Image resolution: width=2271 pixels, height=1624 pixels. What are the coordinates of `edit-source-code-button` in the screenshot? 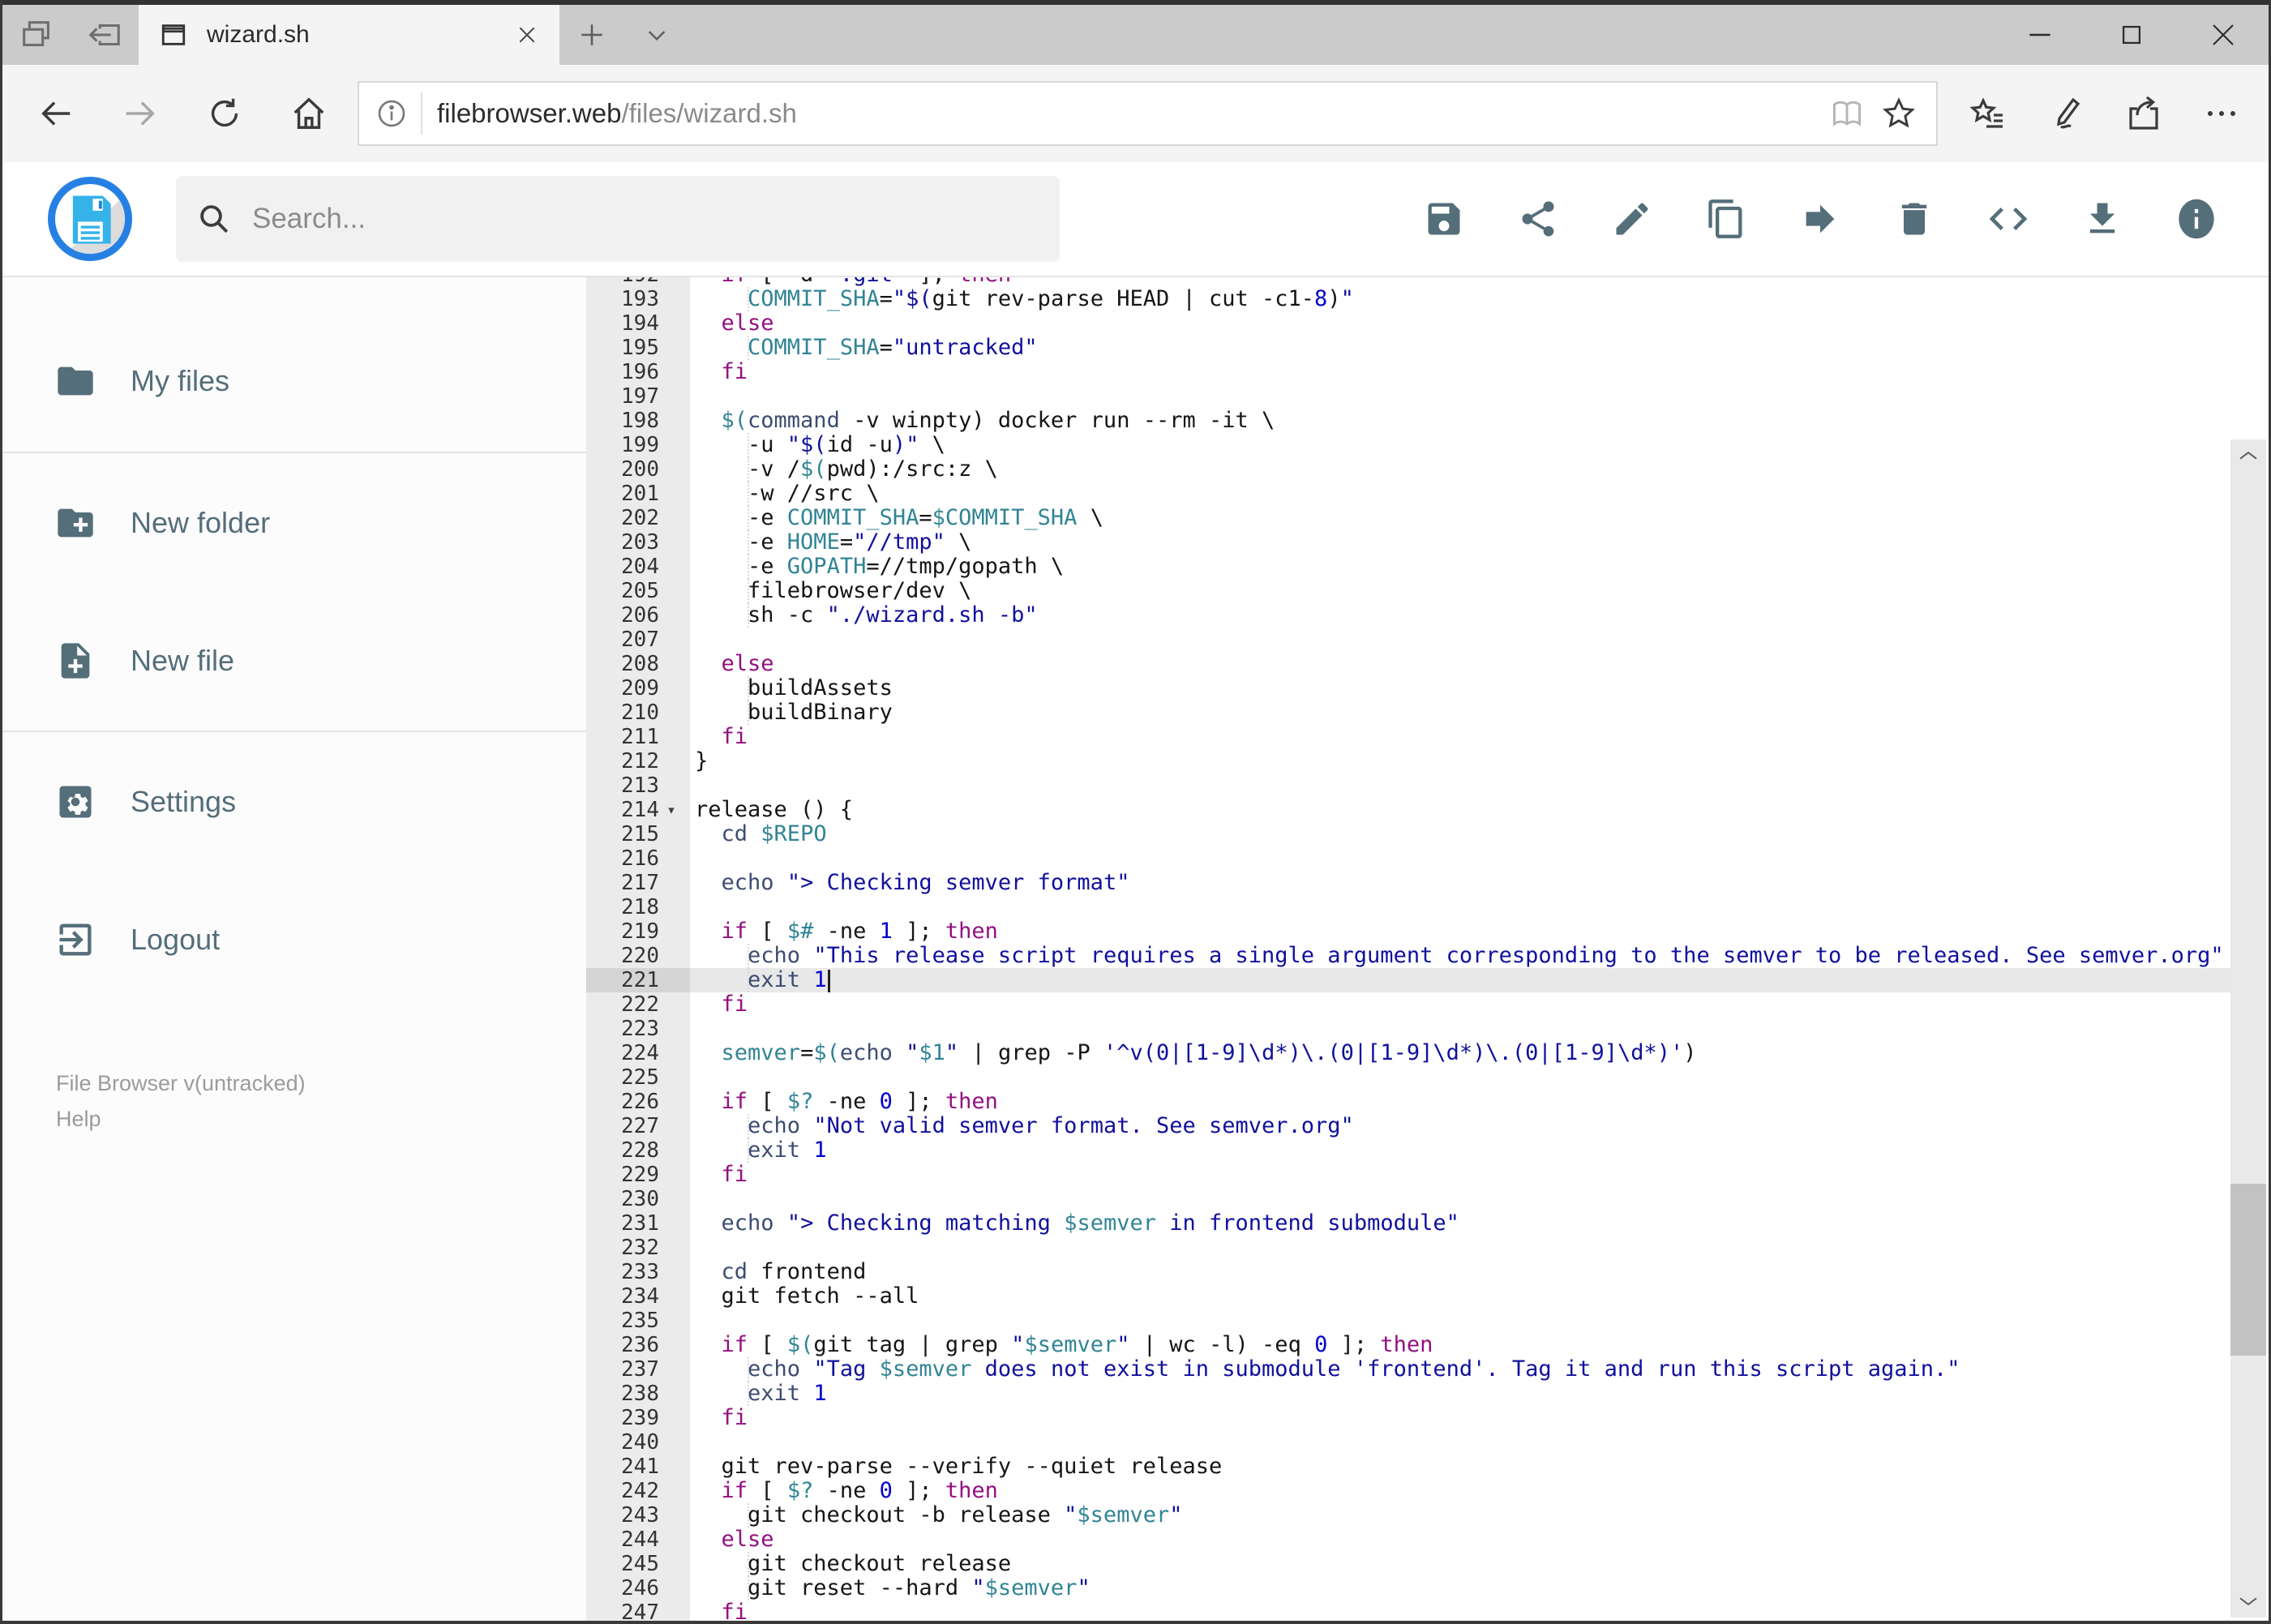 It's located at (2009, 219).